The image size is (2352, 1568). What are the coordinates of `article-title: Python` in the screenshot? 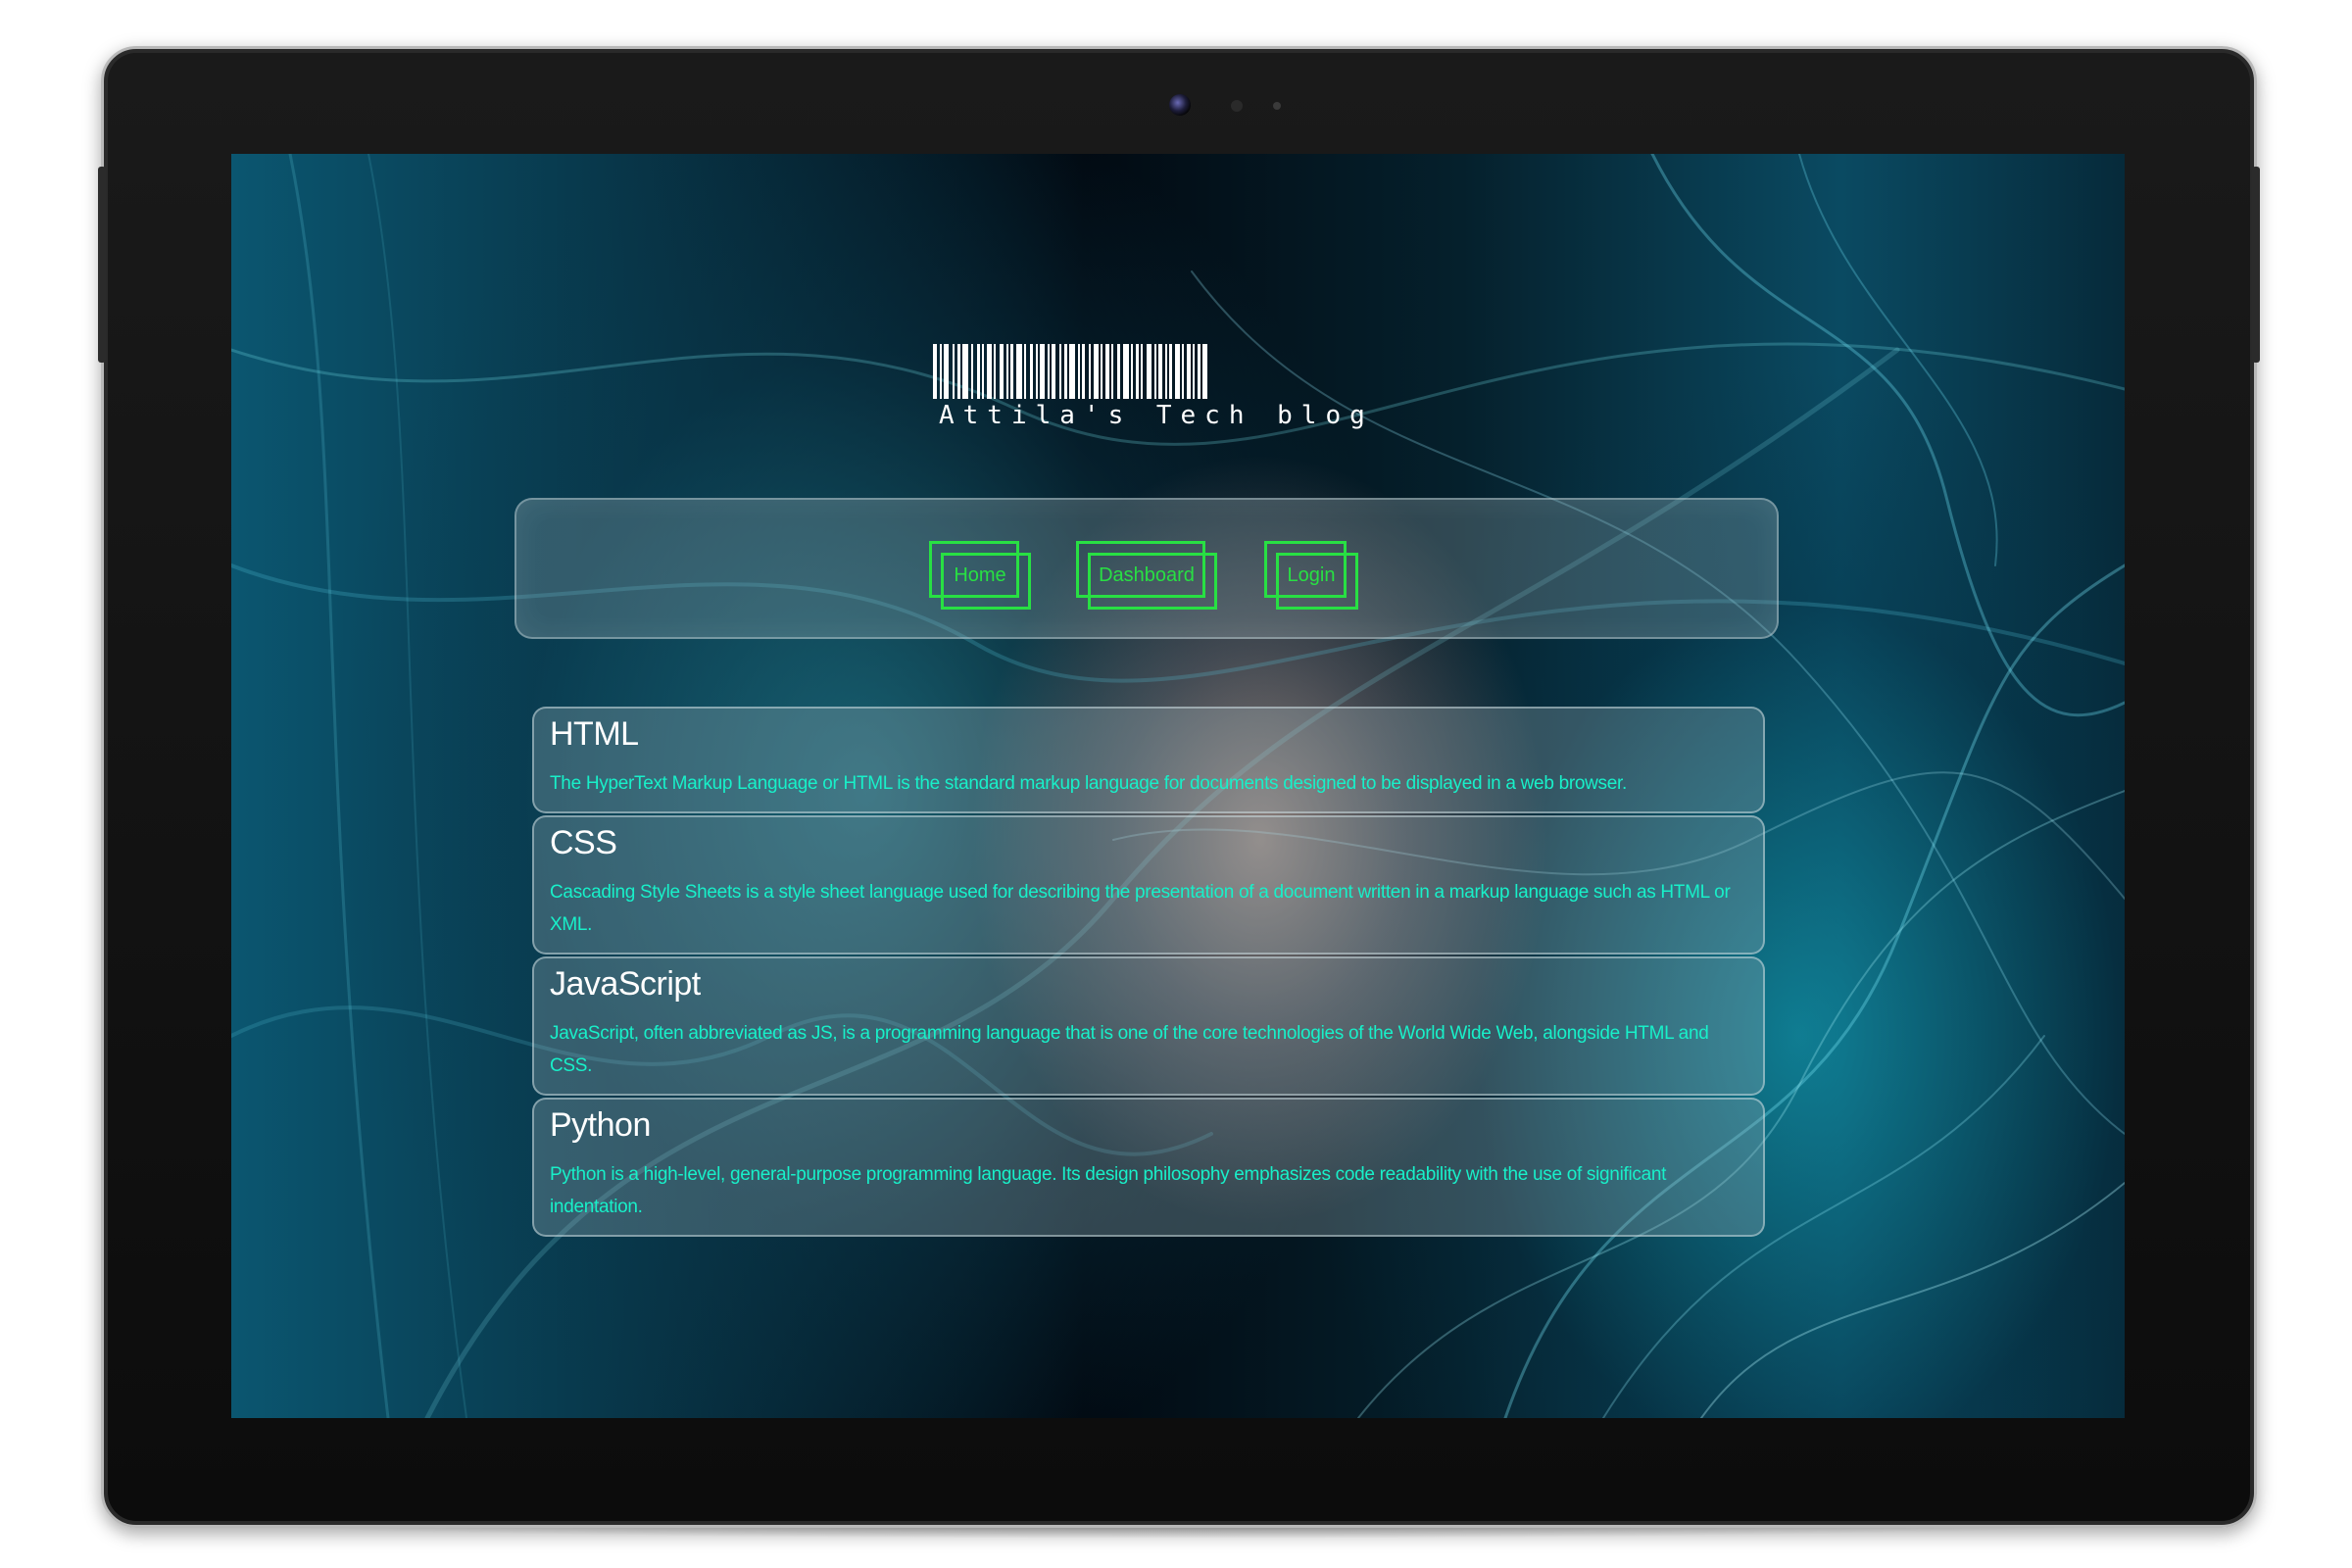 It's located at (600, 1125).